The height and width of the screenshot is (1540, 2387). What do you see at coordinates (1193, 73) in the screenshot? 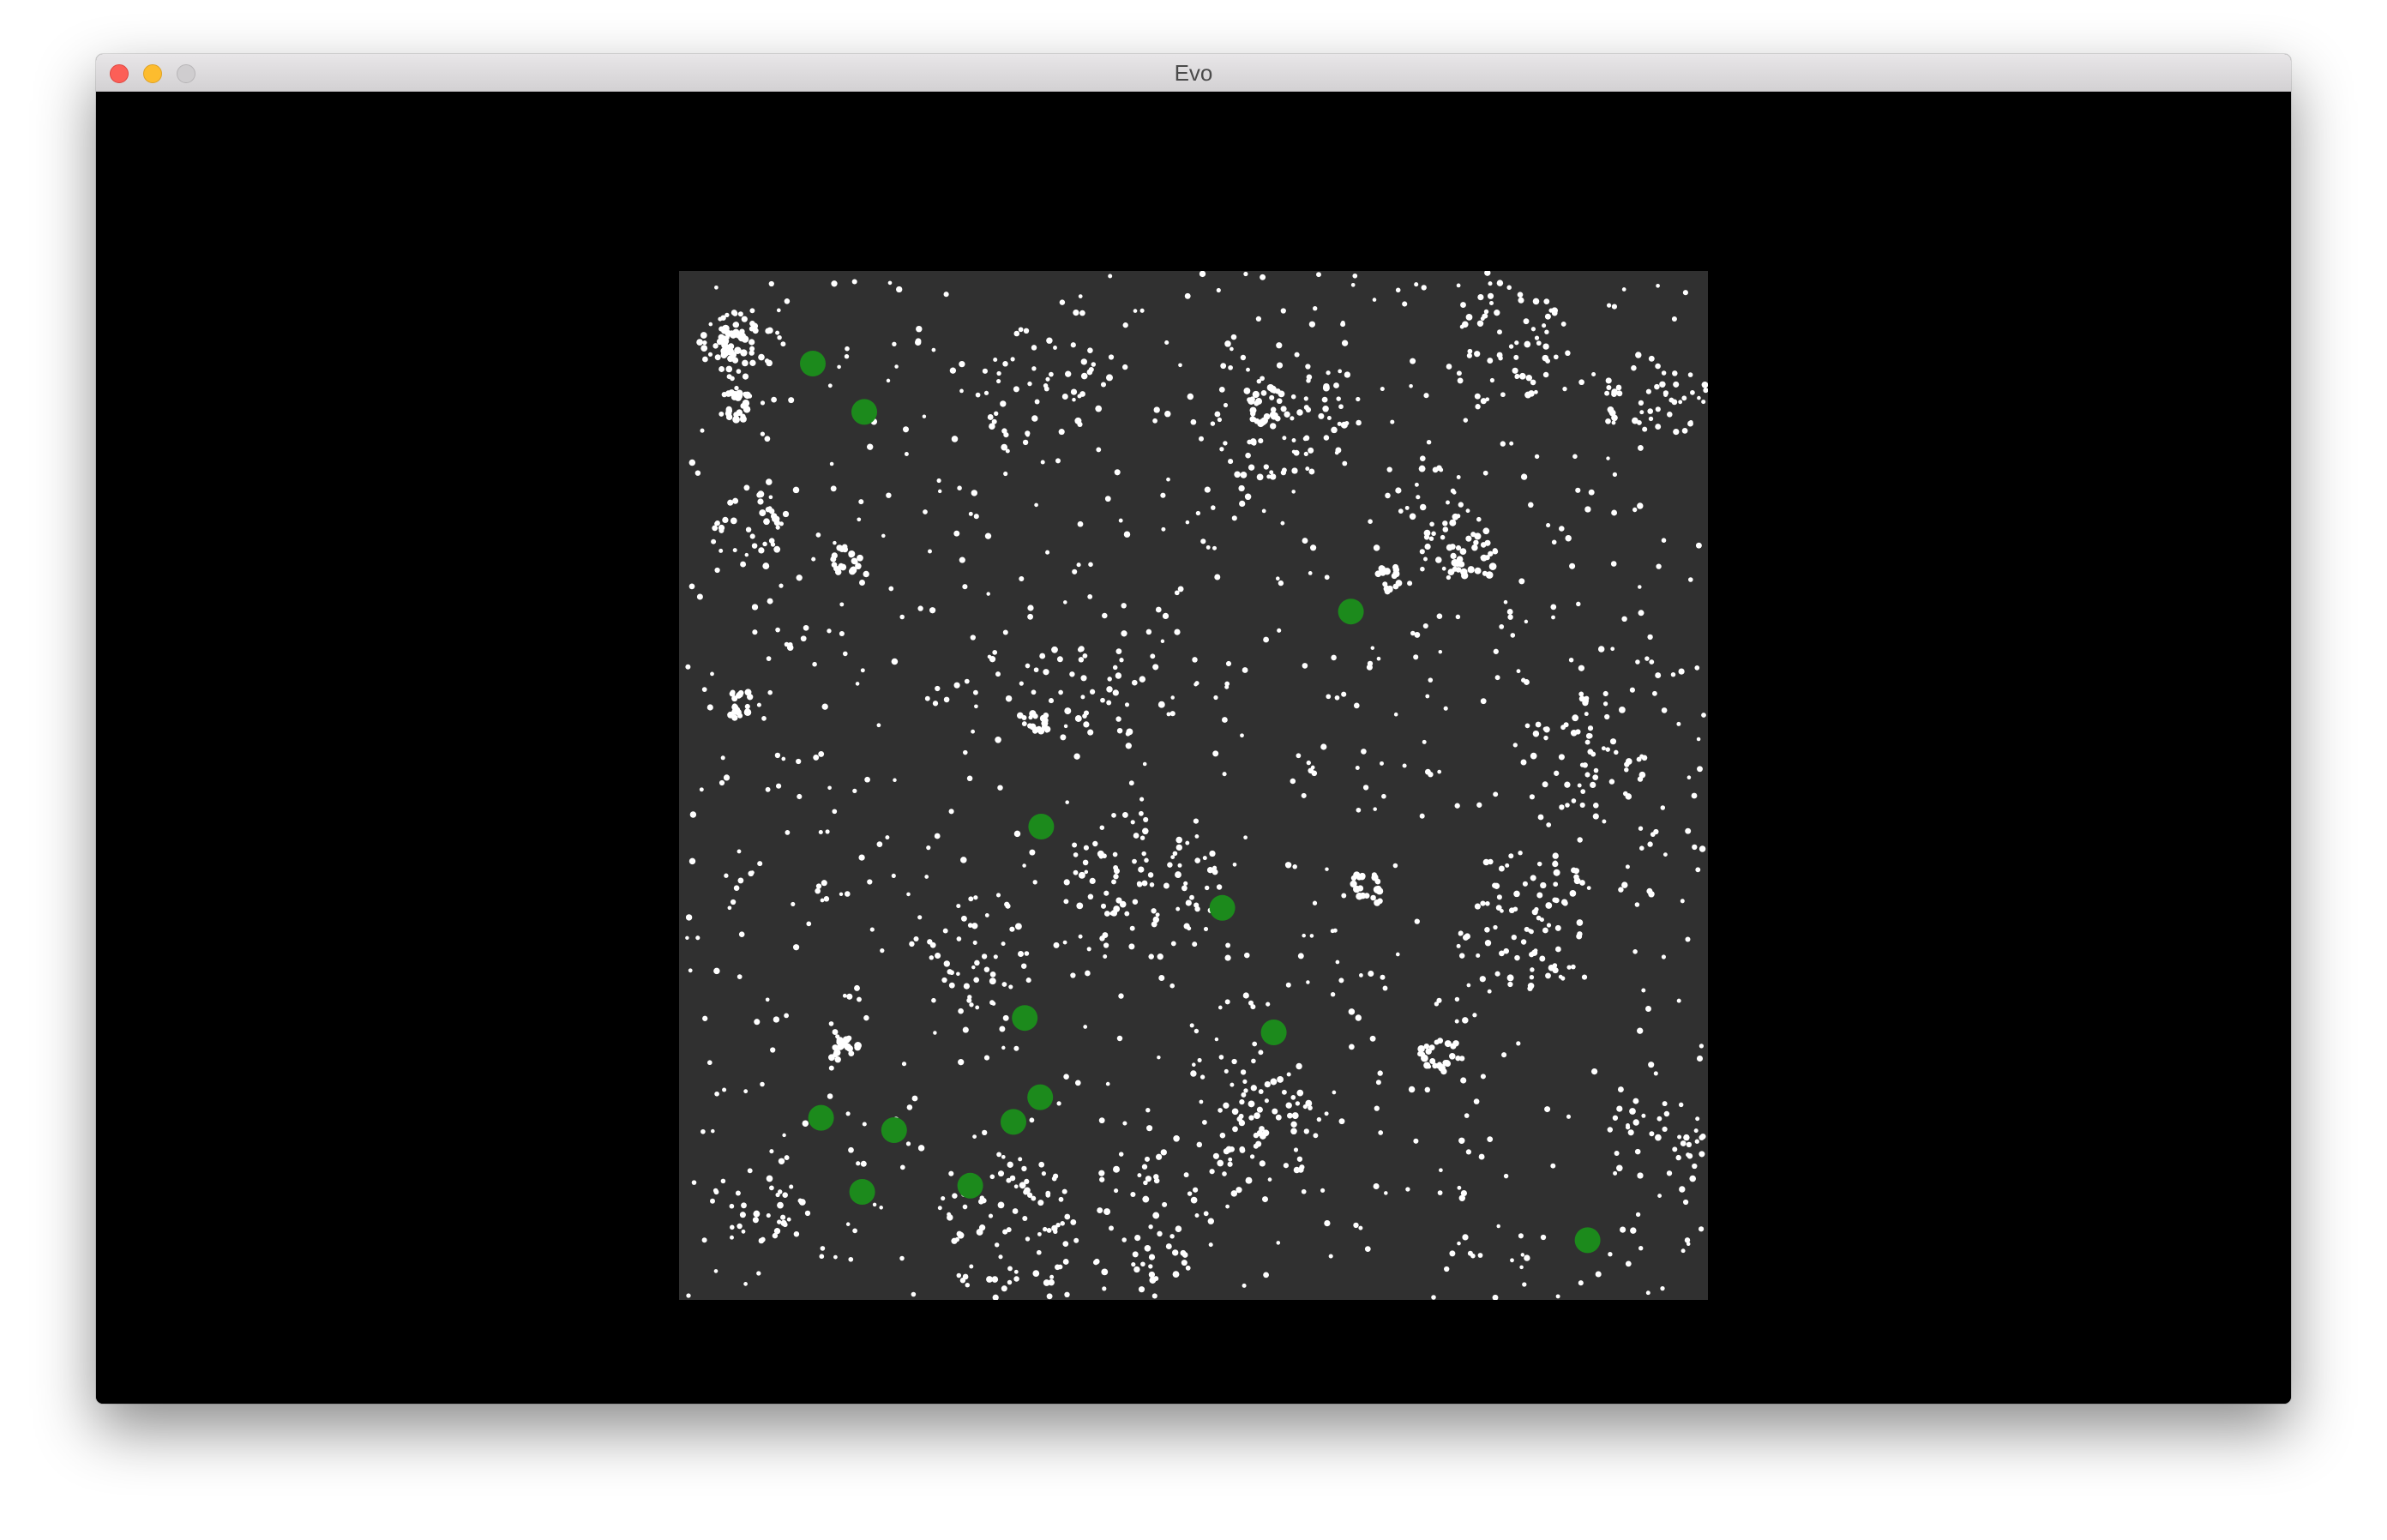
I see `title-bar: Evo` at bounding box center [1193, 73].